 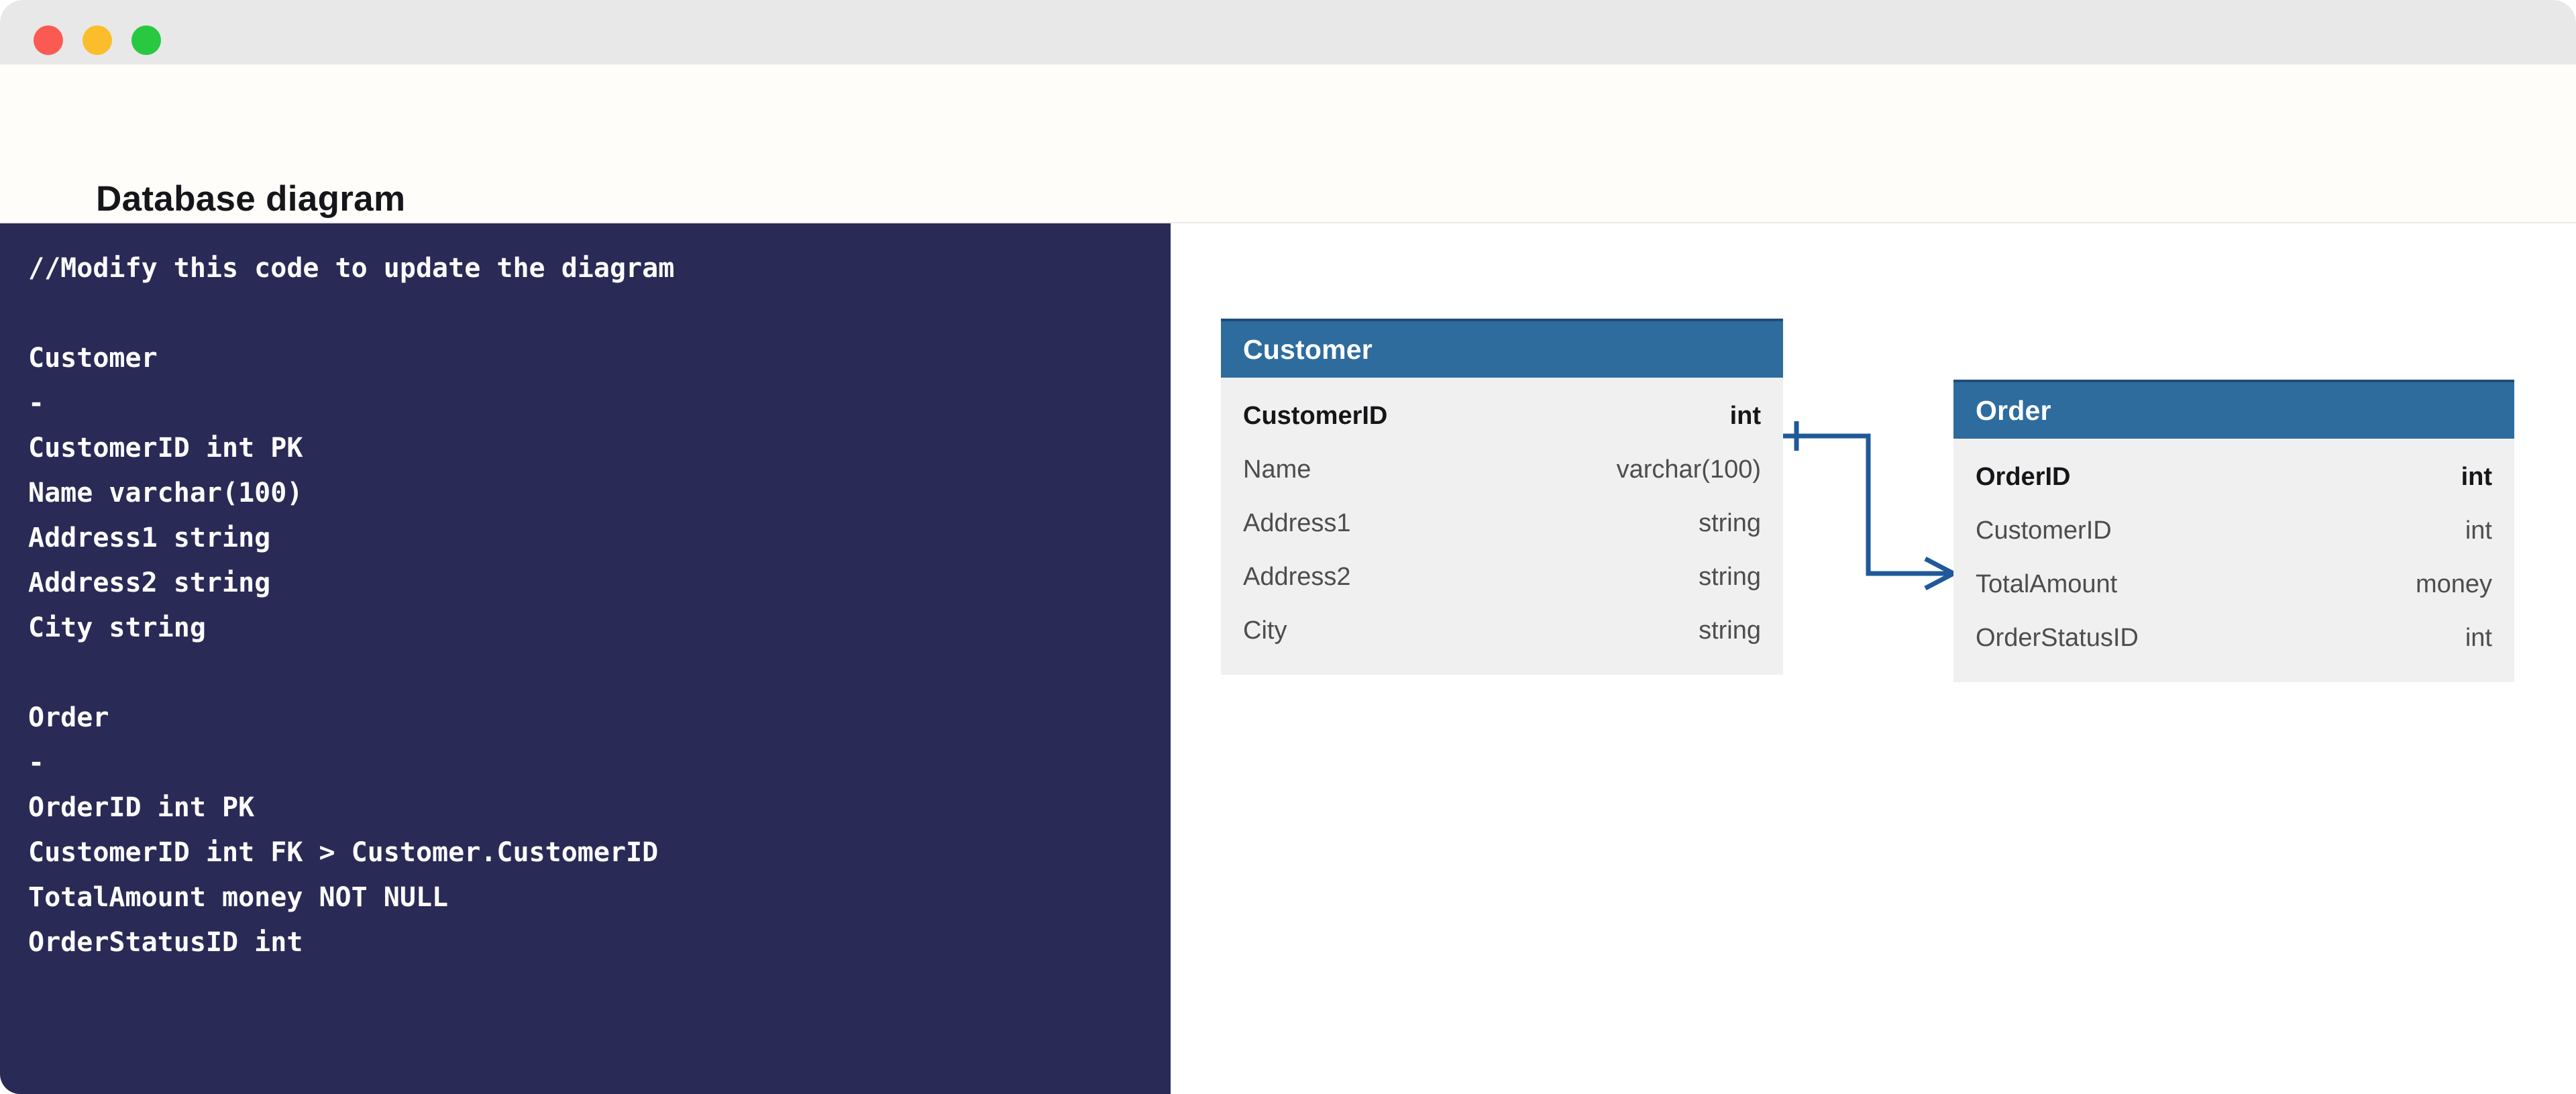 What do you see at coordinates (1297, 522) in the screenshot?
I see `column-name: Address1` at bounding box center [1297, 522].